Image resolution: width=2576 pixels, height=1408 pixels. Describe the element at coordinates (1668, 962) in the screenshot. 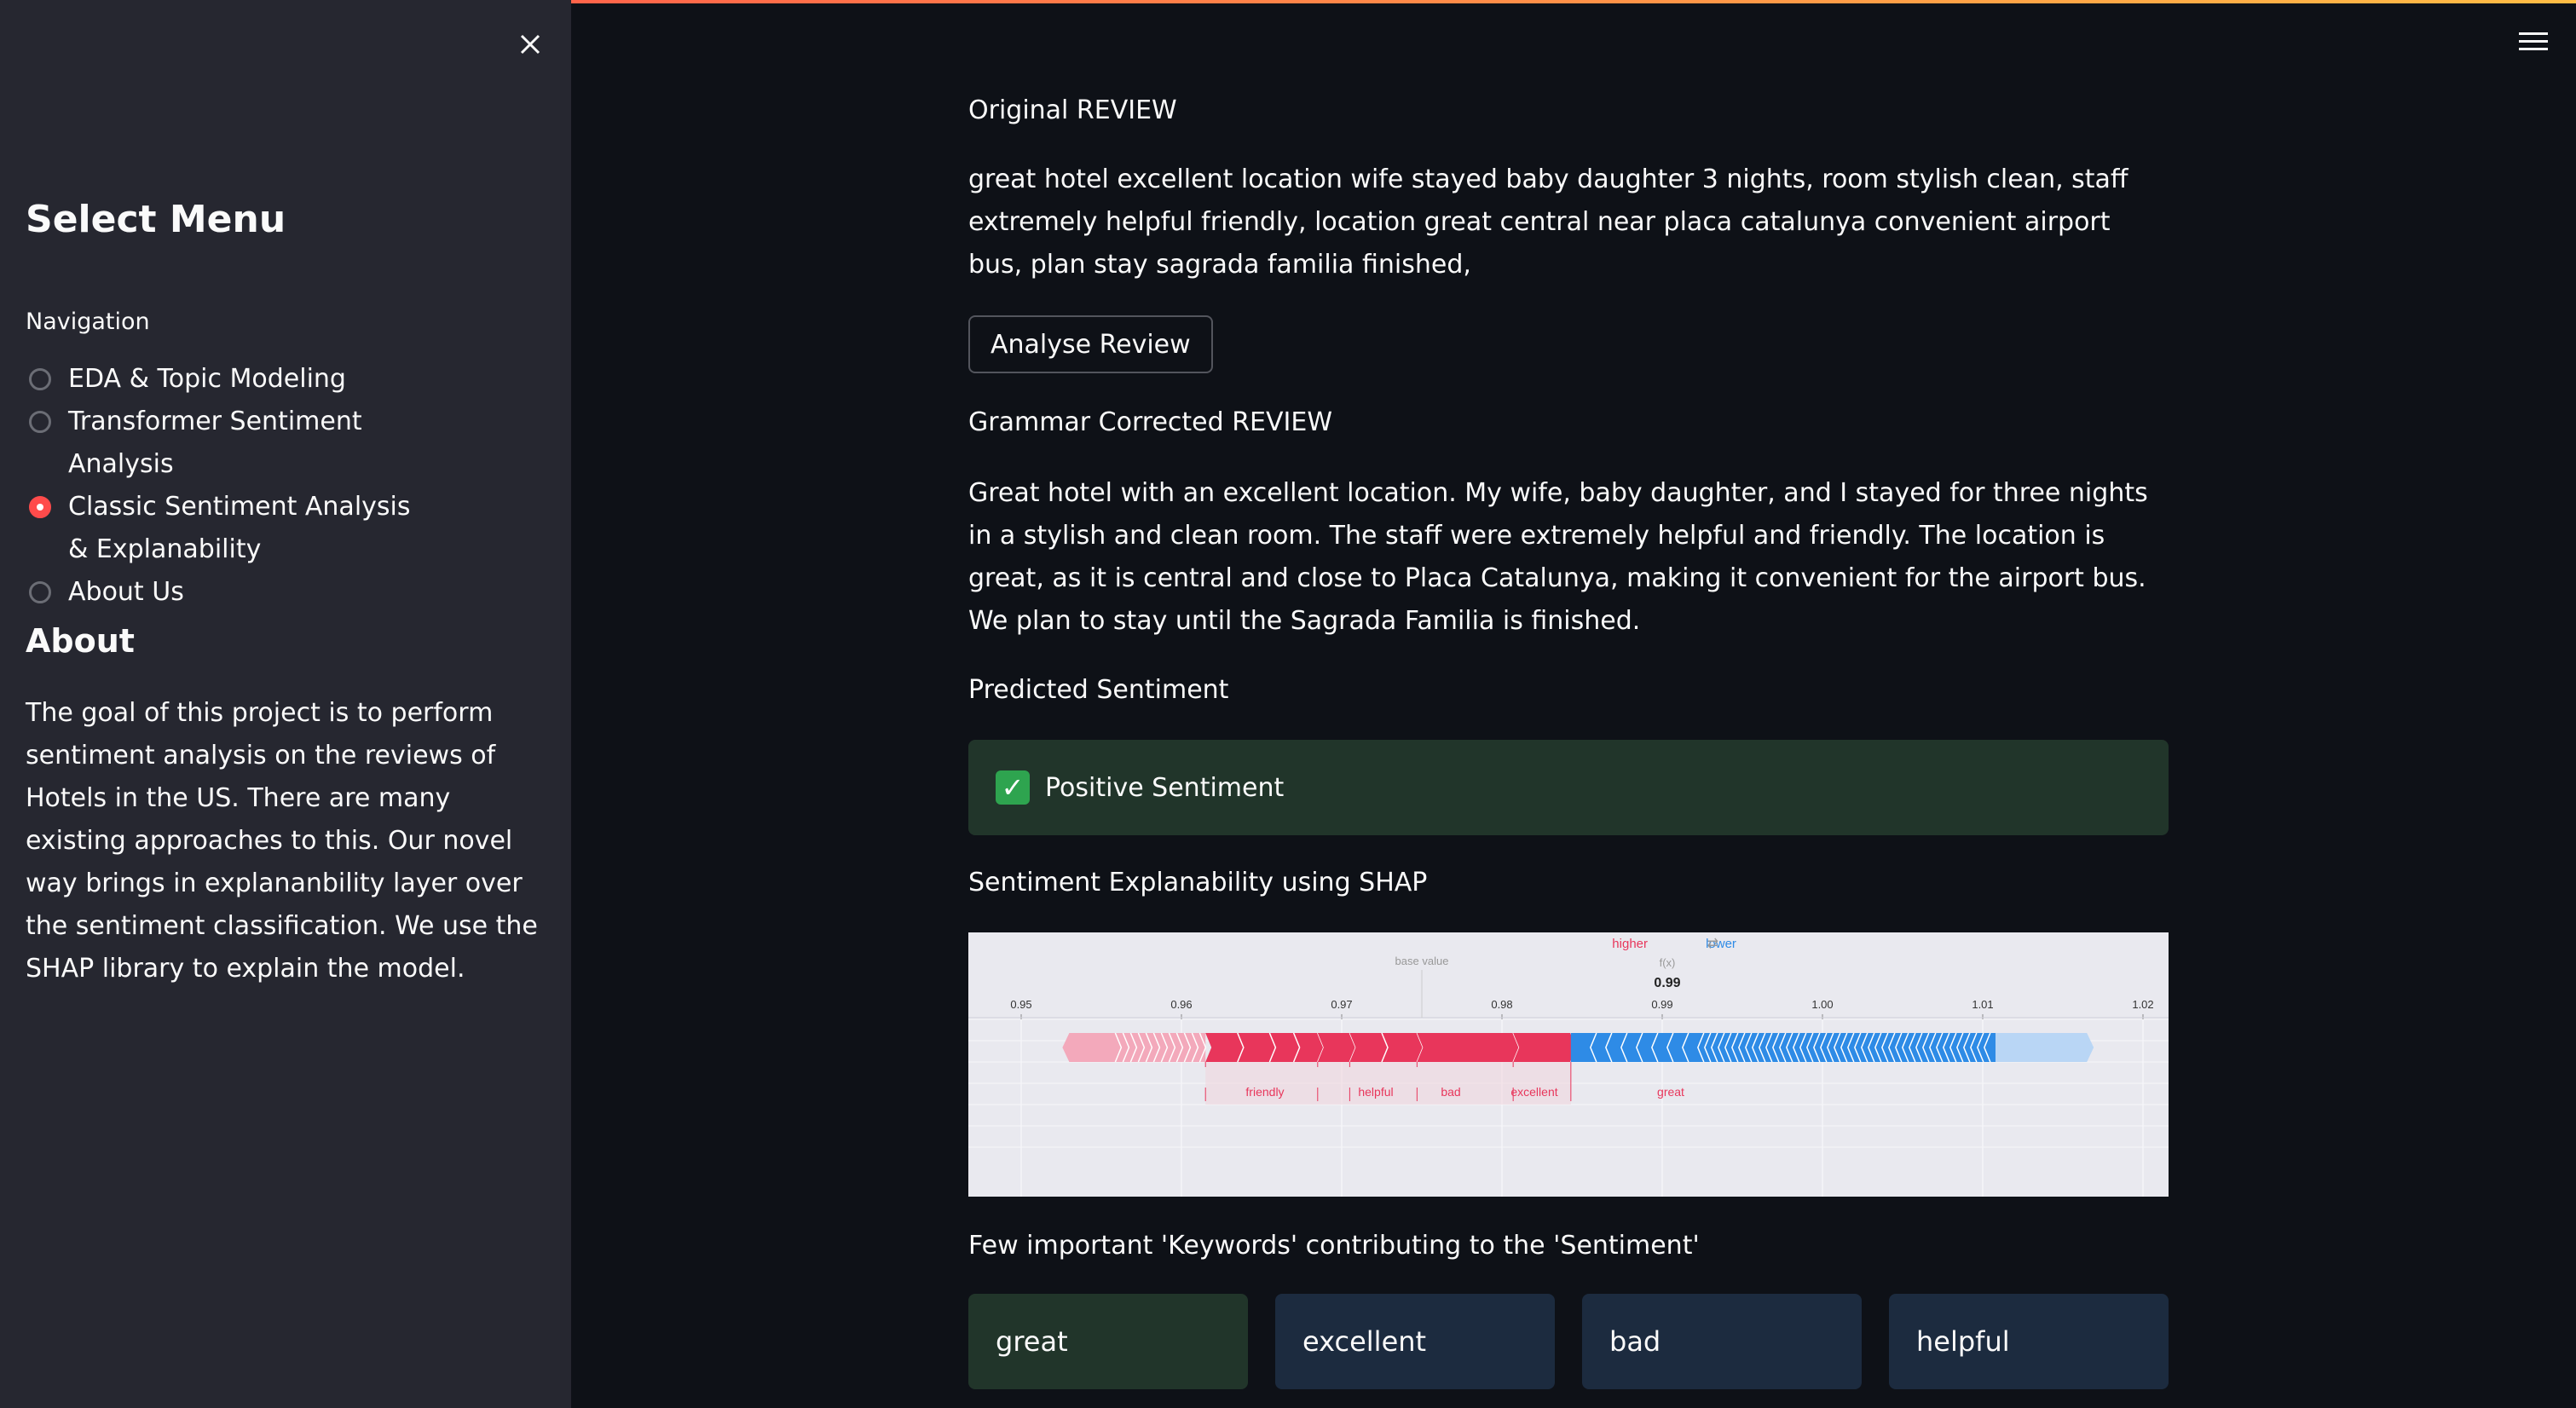

I see `fx-label: f(x)` at that location.